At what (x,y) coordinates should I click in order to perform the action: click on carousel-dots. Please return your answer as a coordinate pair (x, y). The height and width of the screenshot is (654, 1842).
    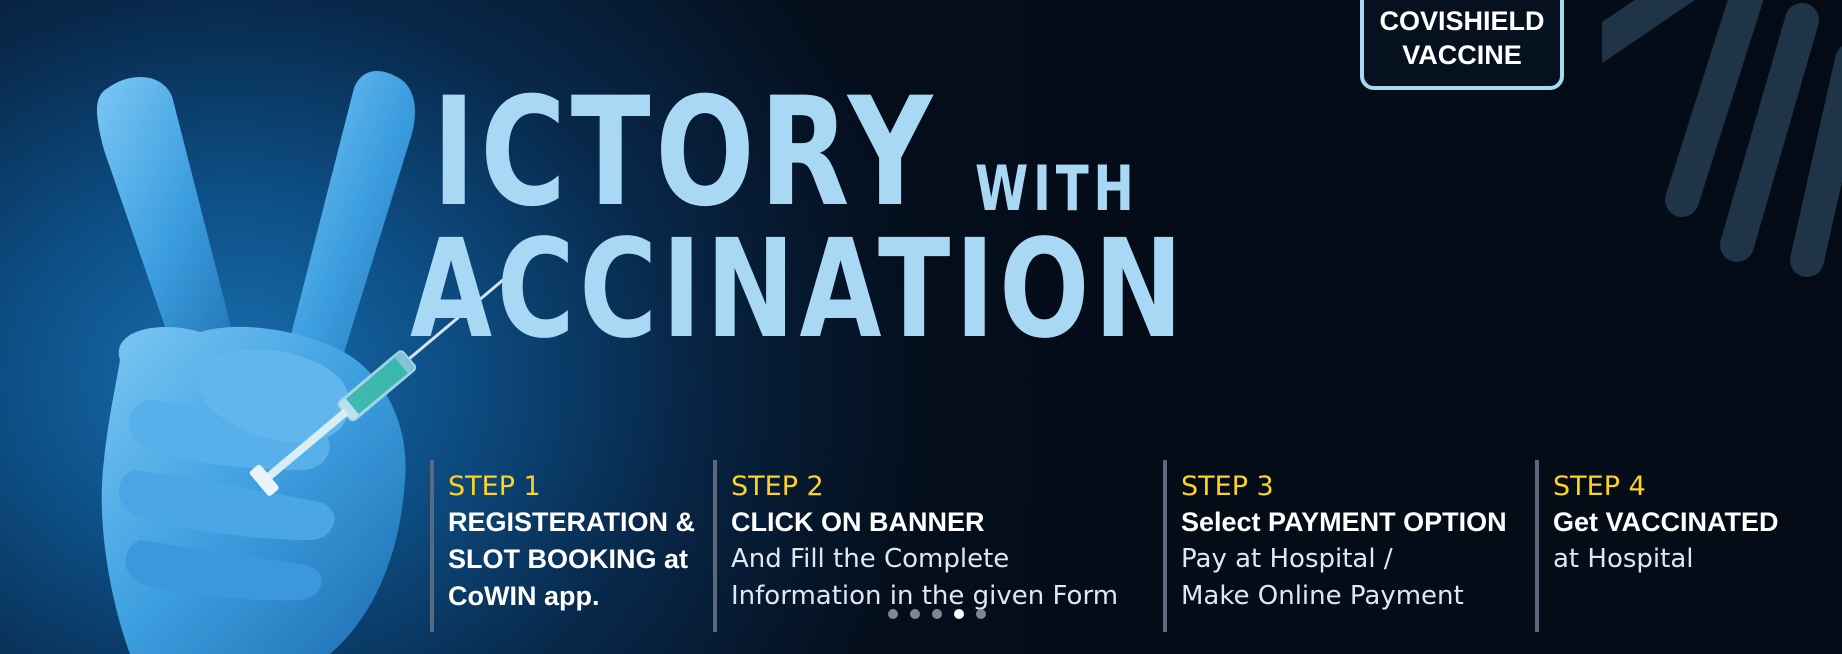
    Looking at the image, I should click on (937, 614).